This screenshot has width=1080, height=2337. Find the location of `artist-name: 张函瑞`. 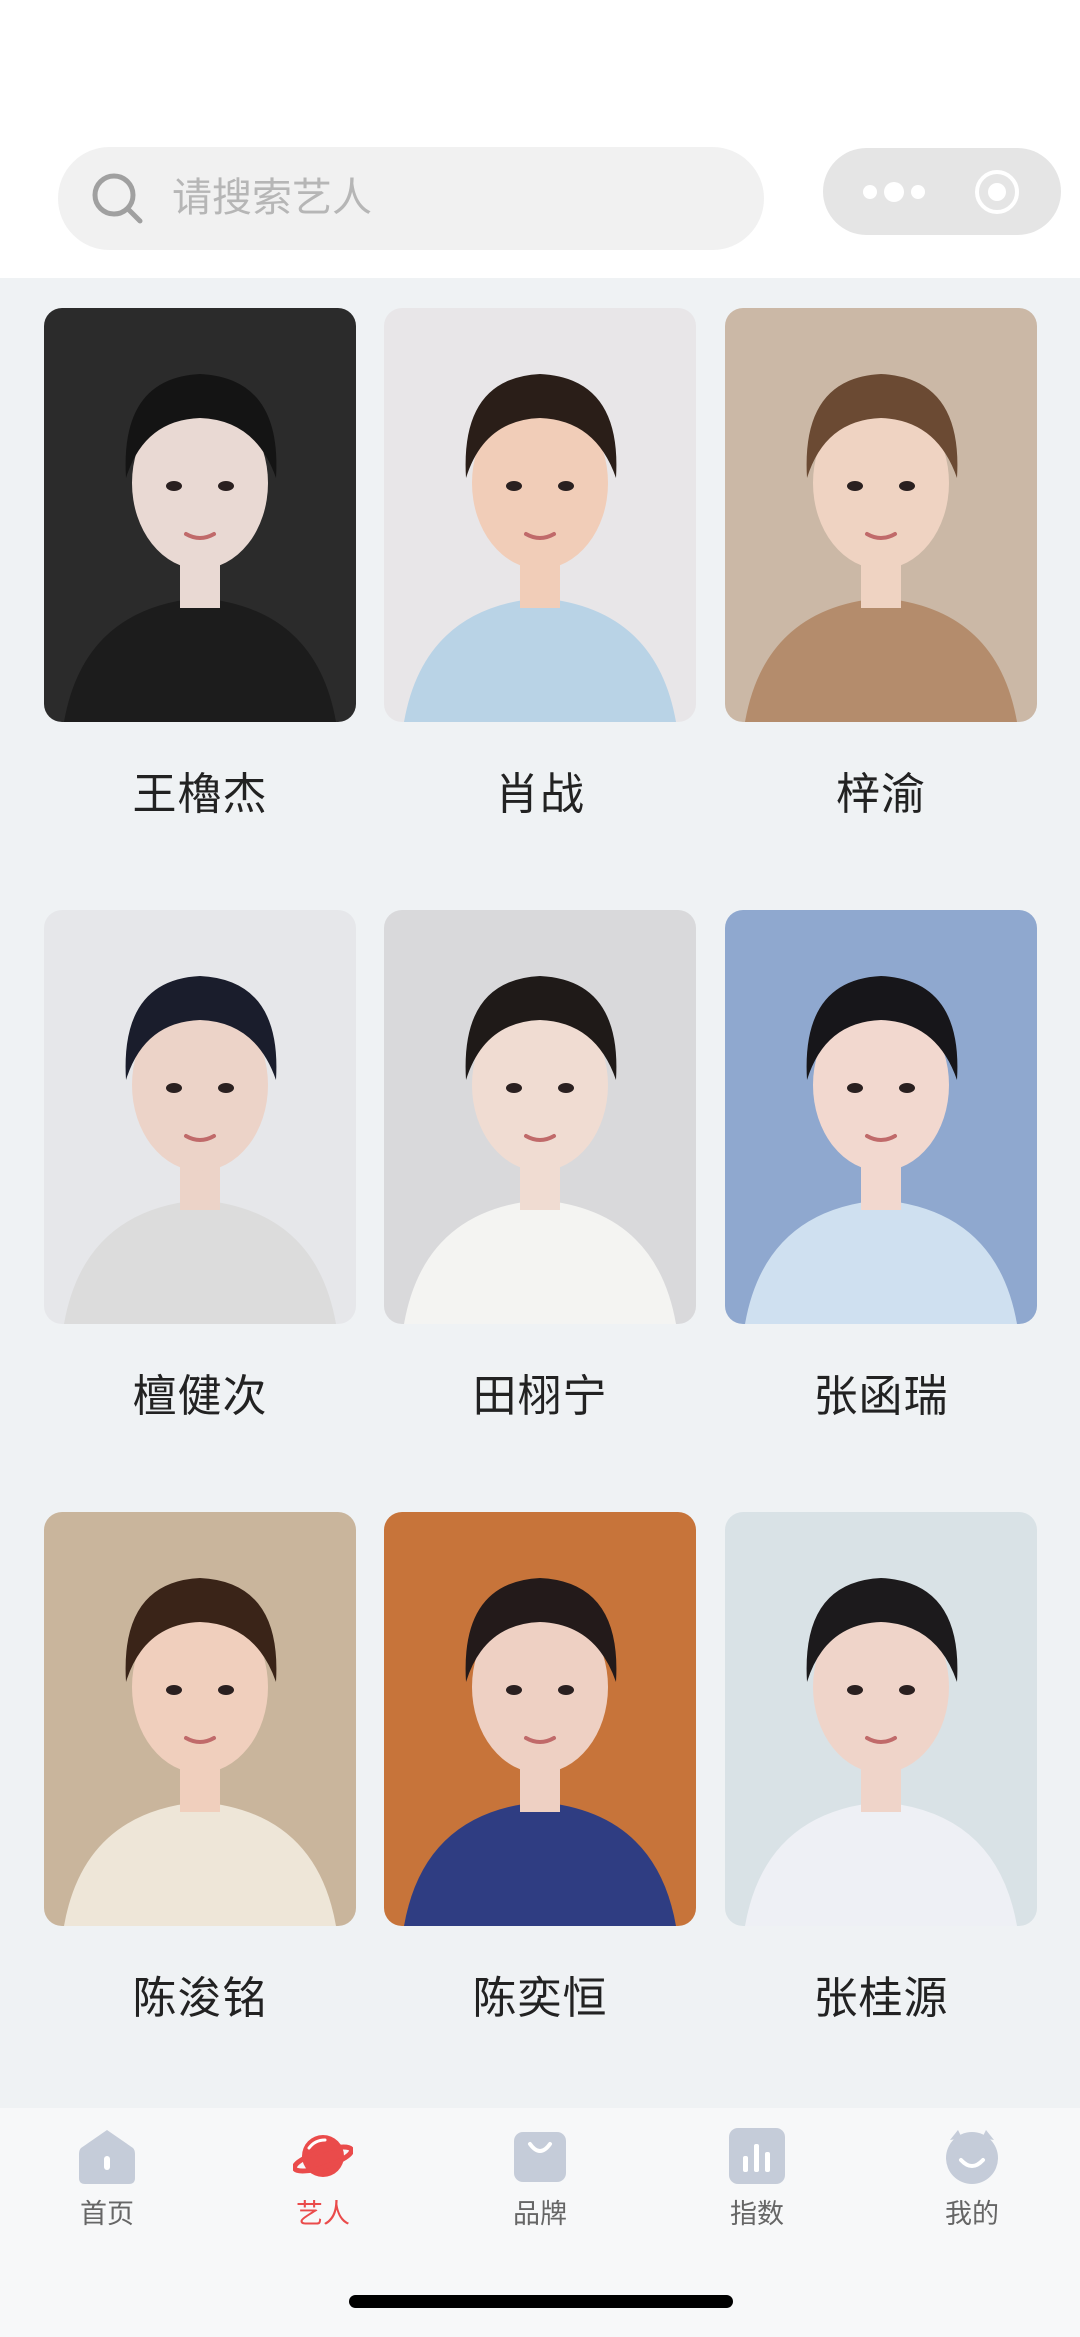

artist-name: 张函瑞 is located at coordinates (881, 1396).